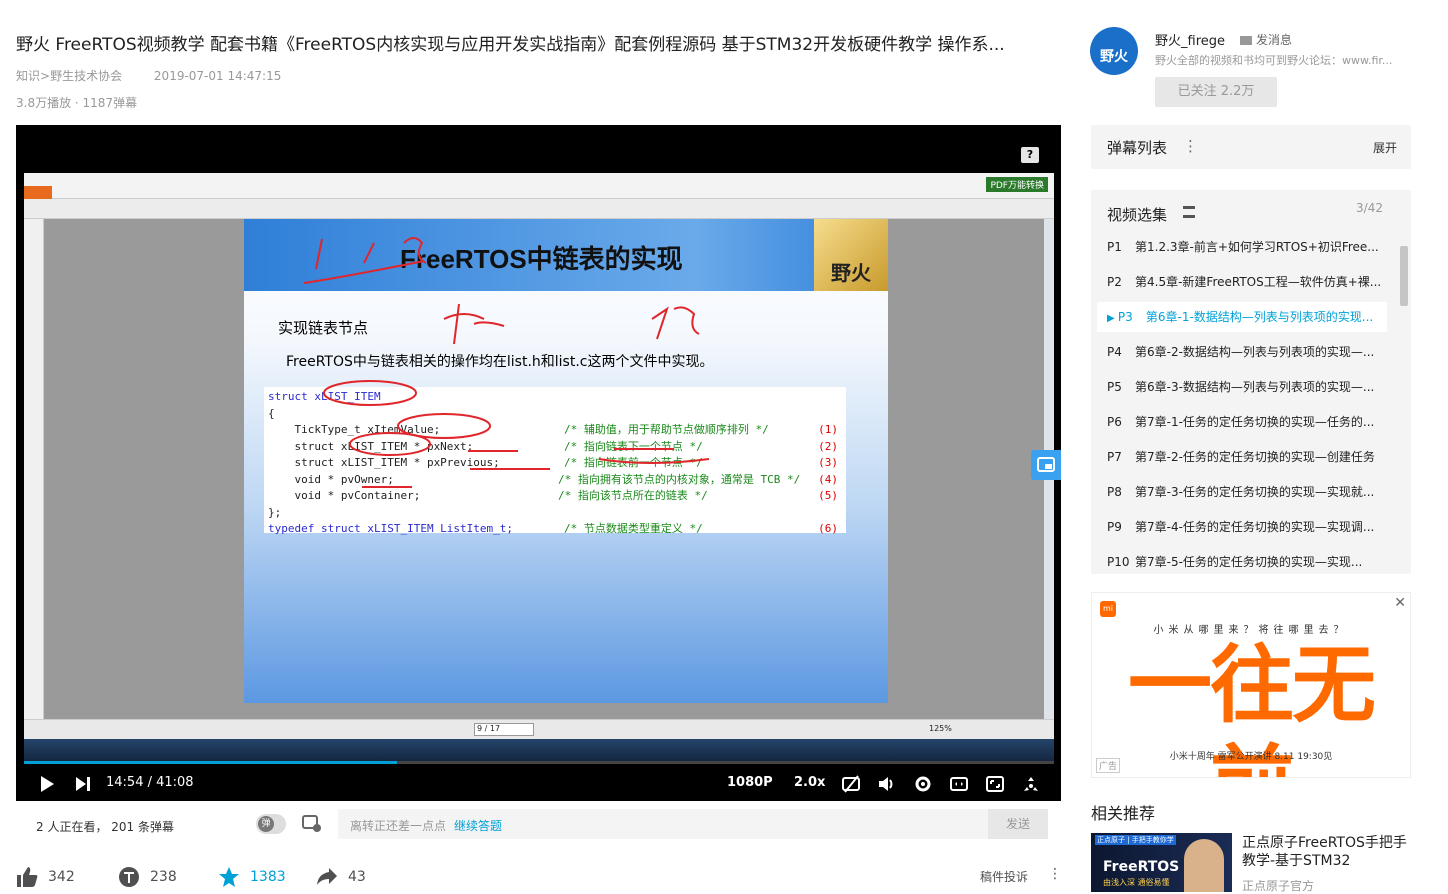 This screenshot has width=1448, height=894. Describe the element at coordinates (1255, 457) in the screenshot. I see `playlist-item-label: 第7章-2-任务的定任务切换的实现—创建任务` at that location.